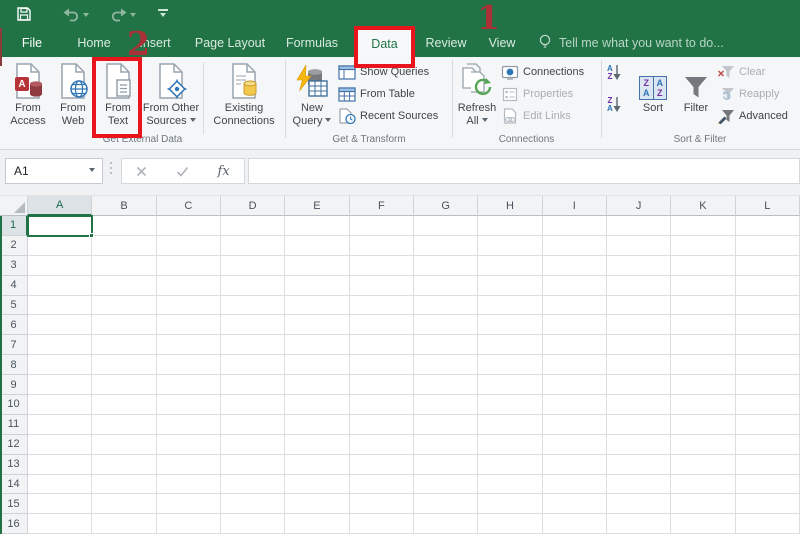 The width and height of the screenshot is (800, 534). What do you see at coordinates (446, 484) in the screenshot?
I see `cell-G14` at bounding box center [446, 484].